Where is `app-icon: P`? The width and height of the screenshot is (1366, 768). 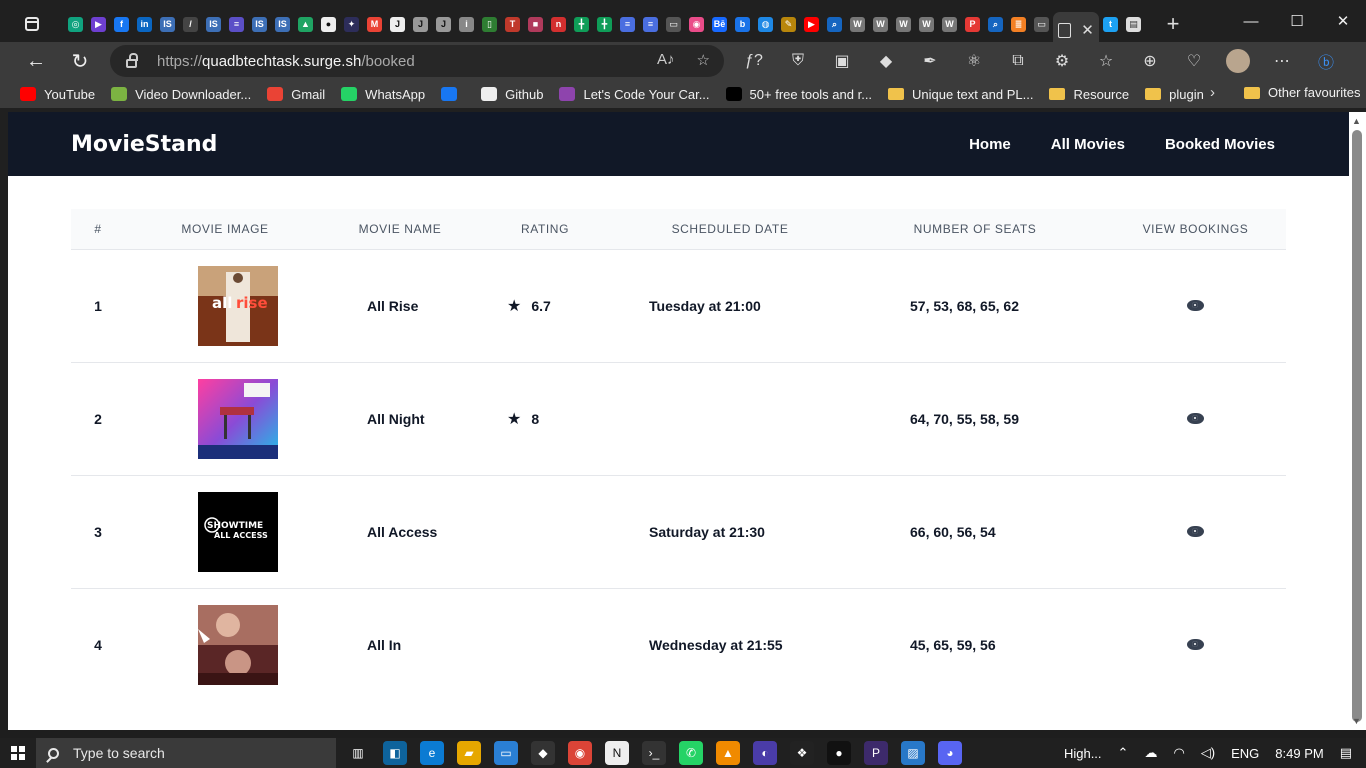 app-icon: P is located at coordinates (876, 753).